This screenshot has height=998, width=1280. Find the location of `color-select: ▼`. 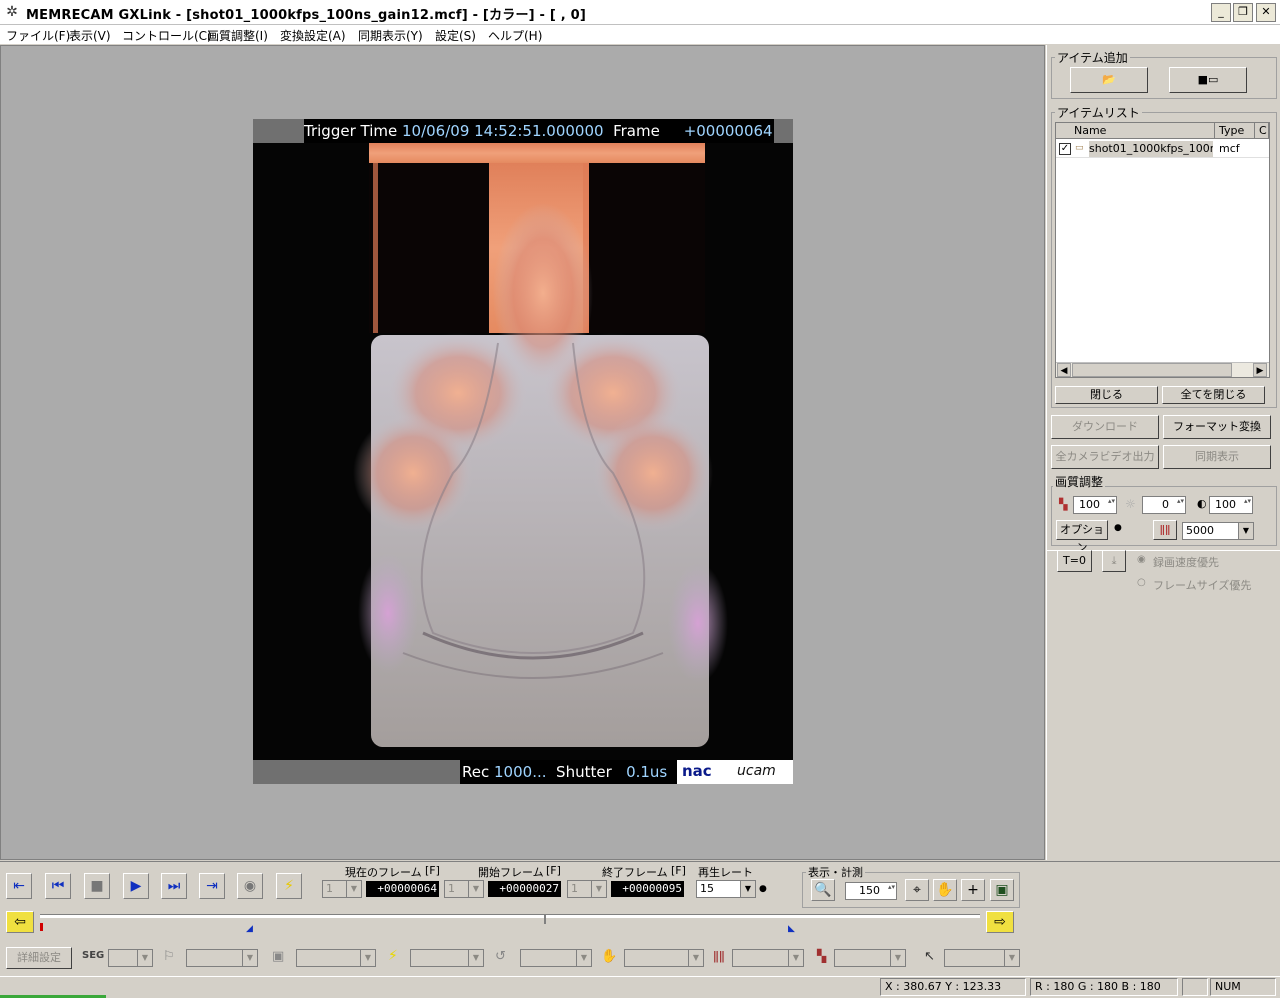

color-select: ▼ is located at coordinates (768, 958).